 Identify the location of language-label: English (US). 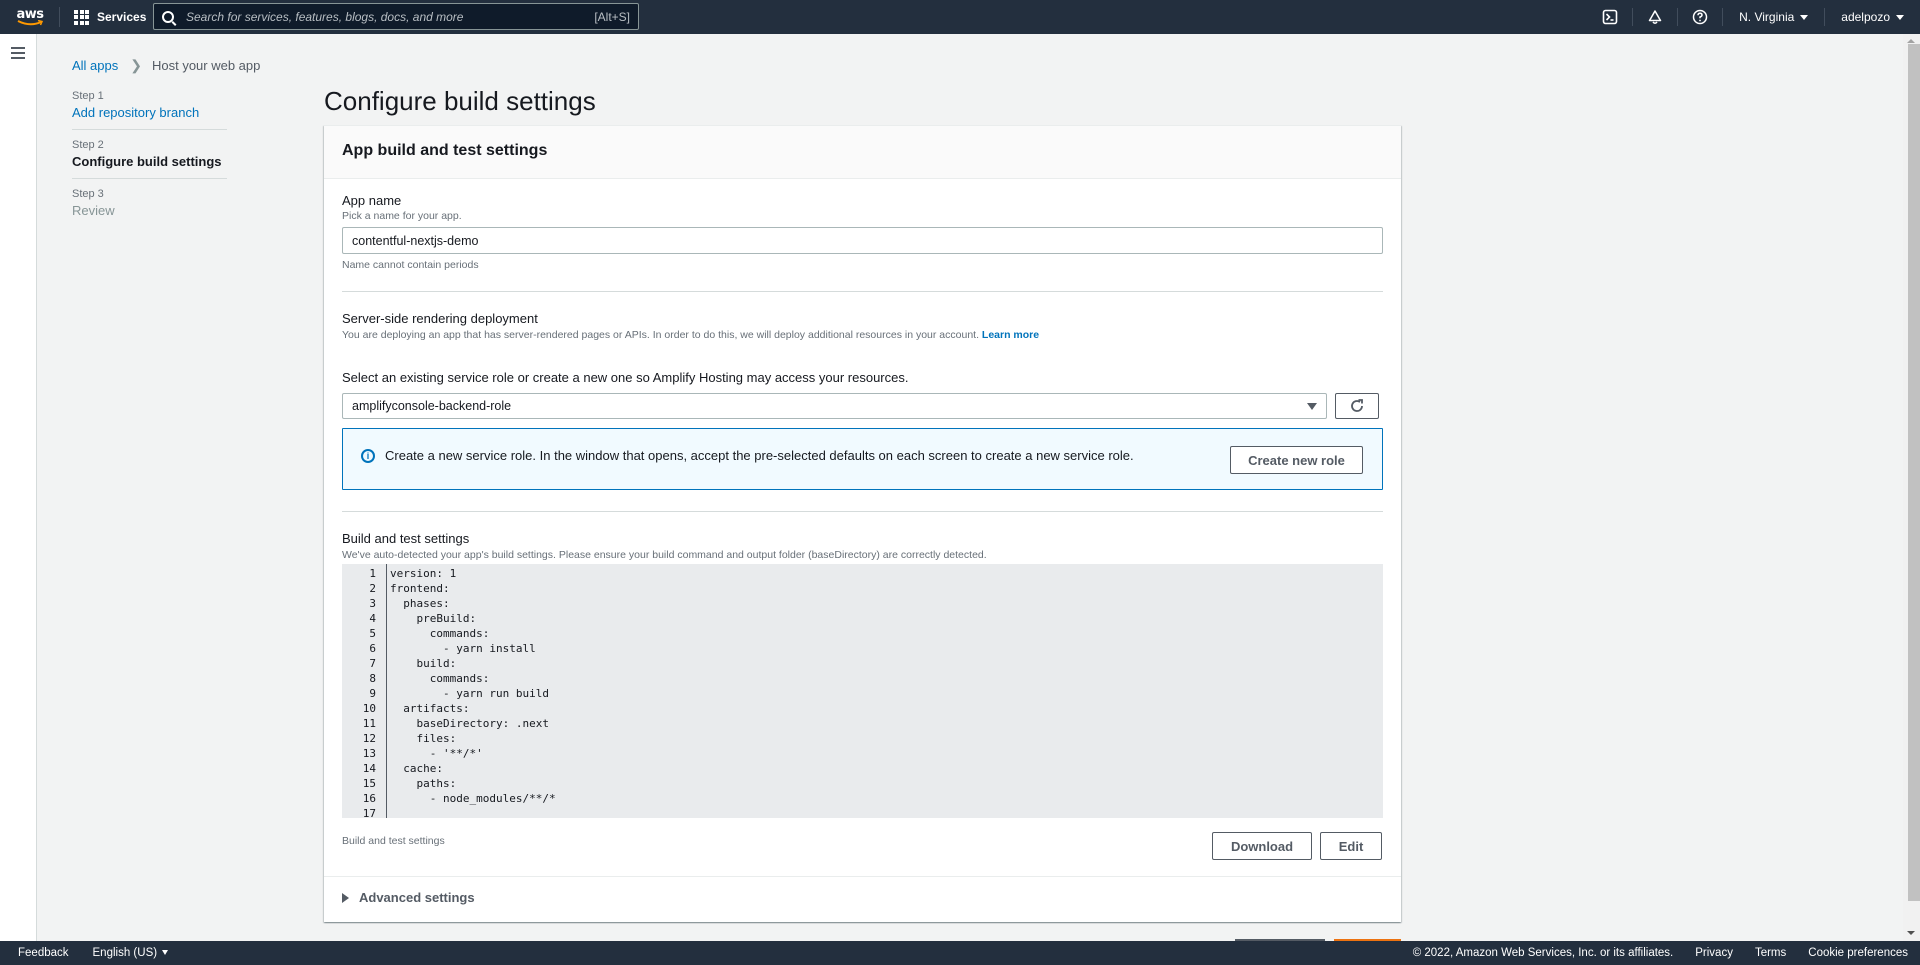
(125, 953).